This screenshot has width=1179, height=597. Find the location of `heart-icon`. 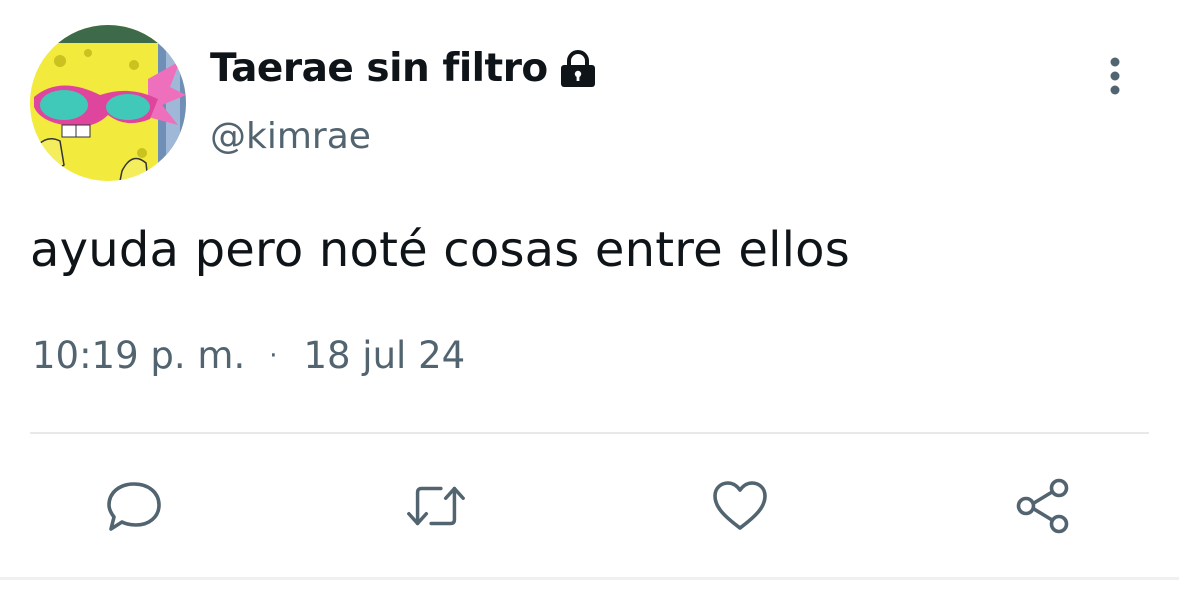

heart-icon is located at coordinates (740, 505).